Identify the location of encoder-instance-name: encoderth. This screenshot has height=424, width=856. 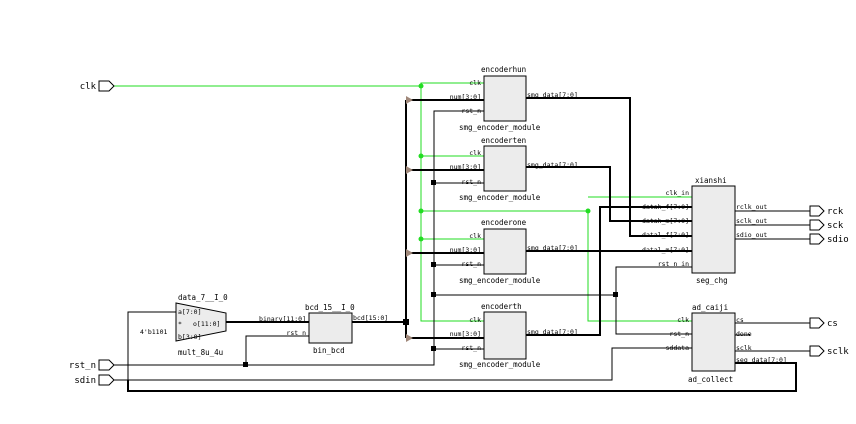
(501, 306).